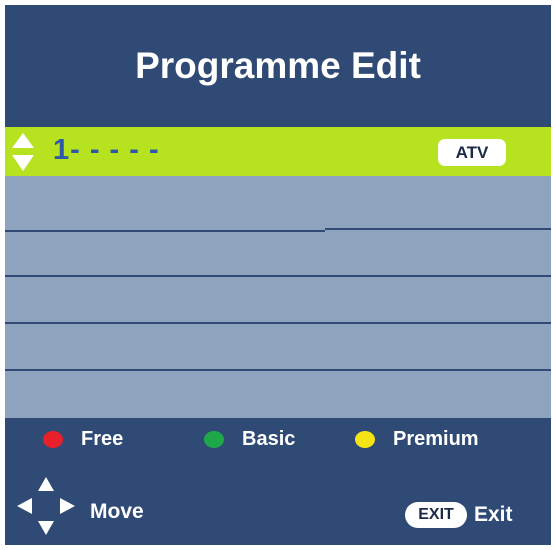  I want to click on legend-label: Premium, so click(436, 439).